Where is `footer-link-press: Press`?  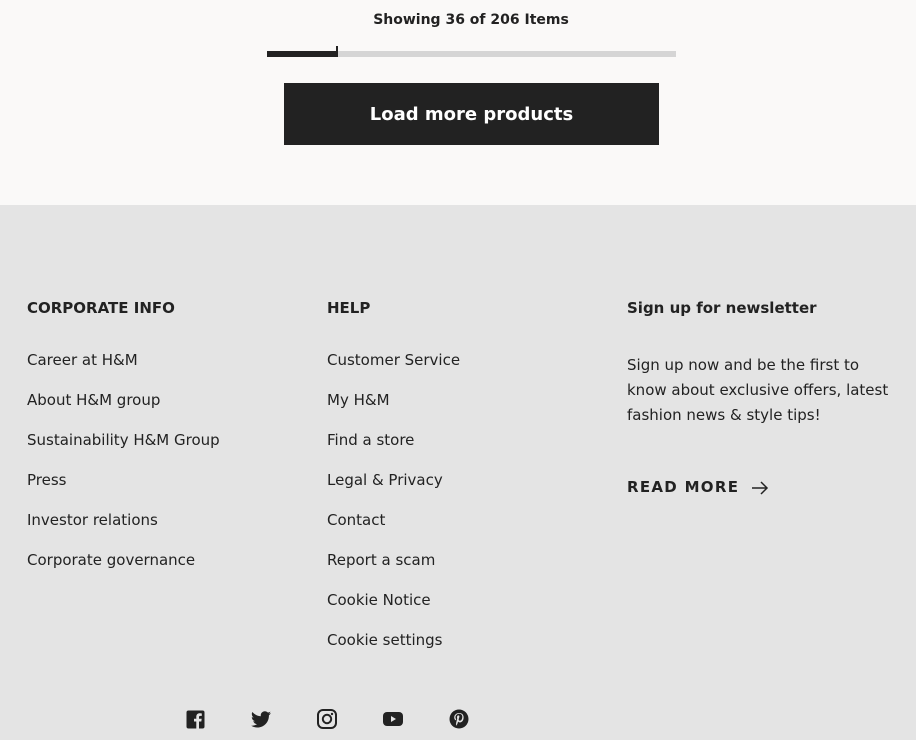
footer-link-press: Press is located at coordinates (46, 480).